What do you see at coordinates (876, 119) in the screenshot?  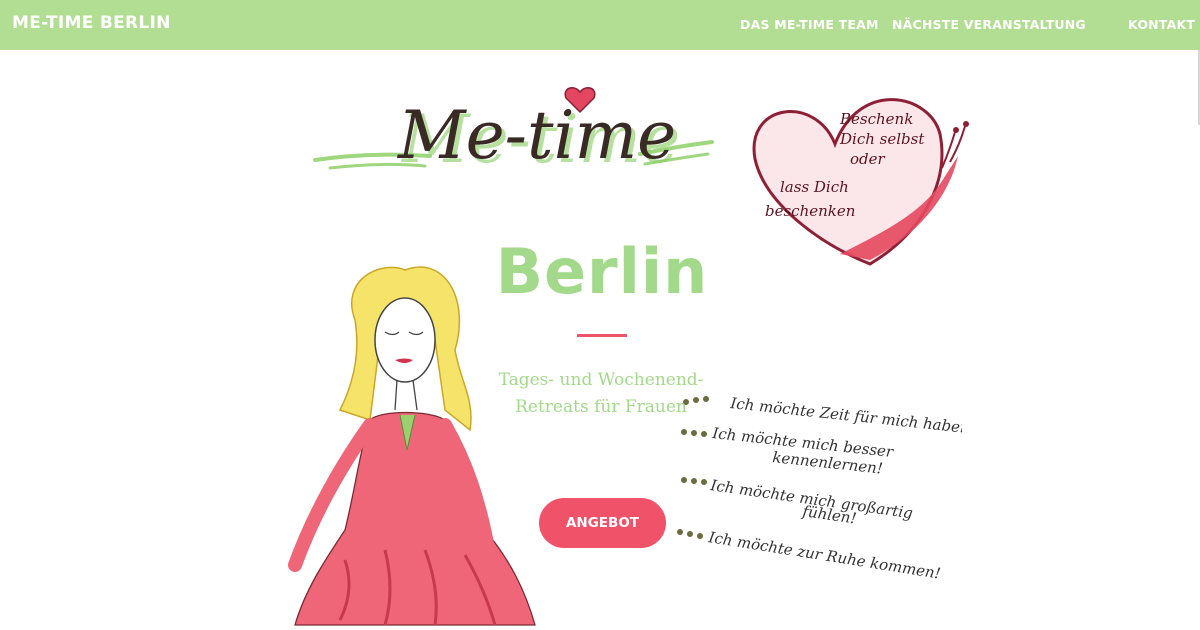 I see `heart-note-line: Beschenk` at bounding box center [876, 119].